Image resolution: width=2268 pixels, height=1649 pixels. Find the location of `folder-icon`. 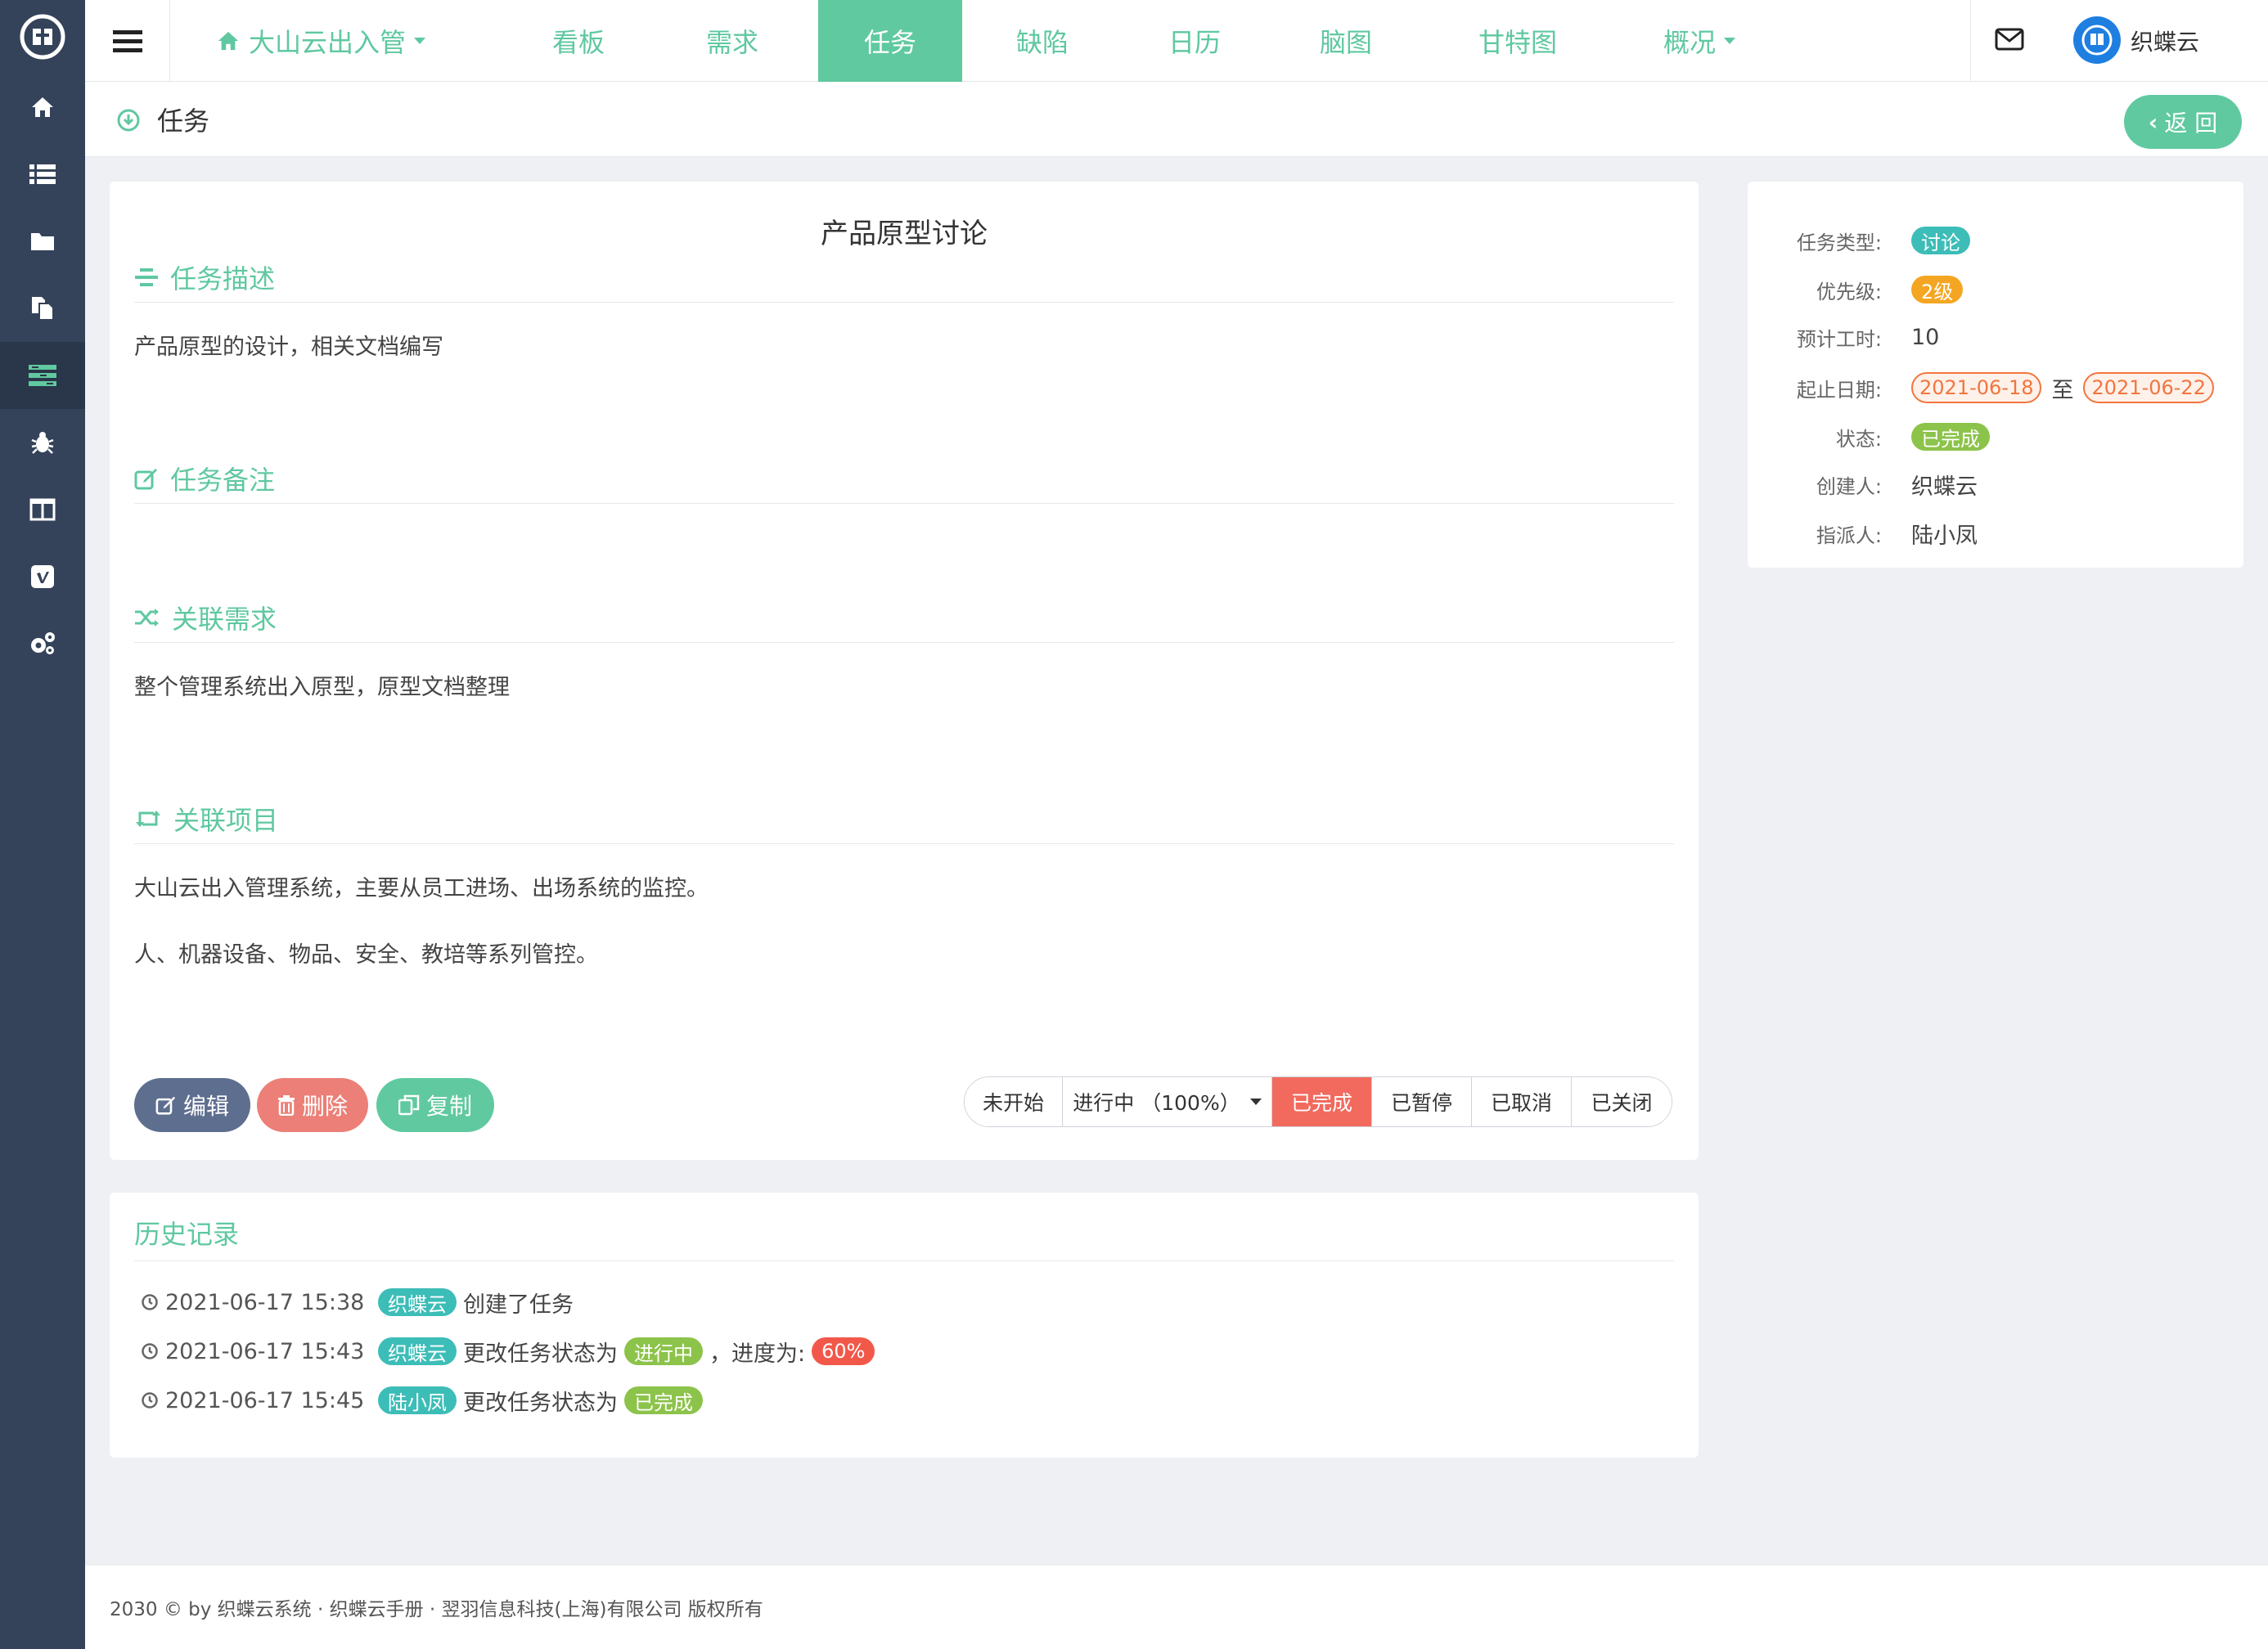

folder-icon is located at coordinates (43, 242).